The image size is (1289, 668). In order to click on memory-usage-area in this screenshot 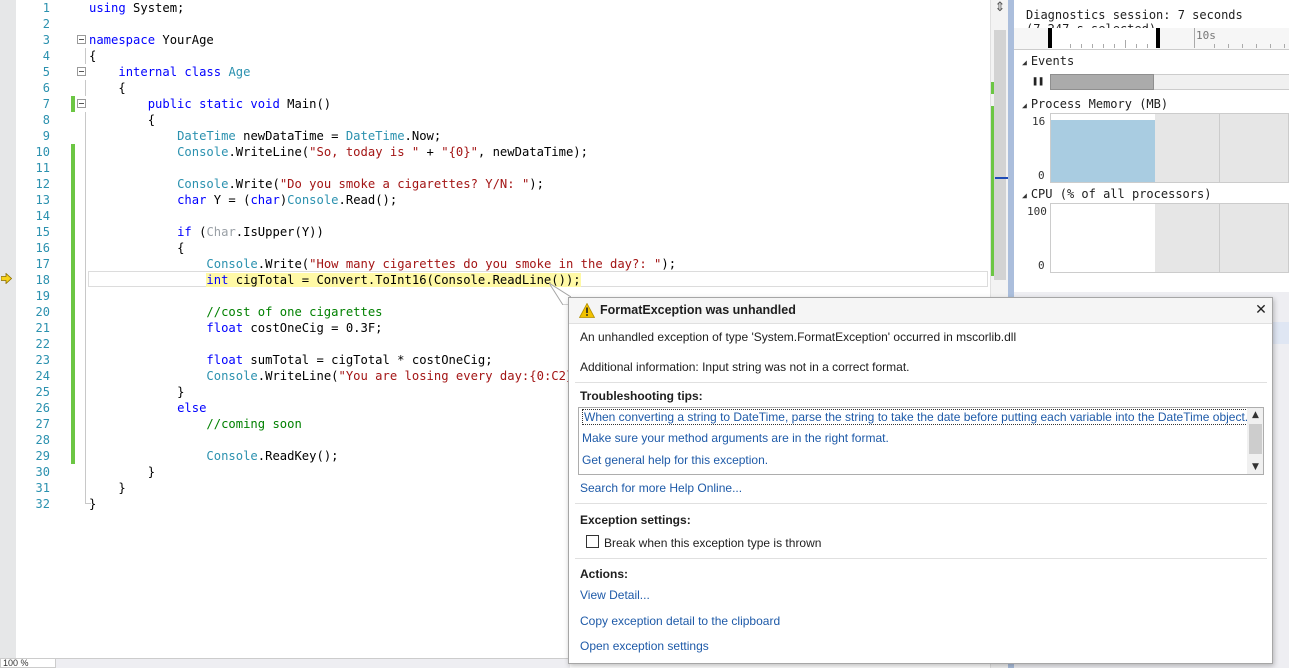, I will do `click(1103, 151)`.